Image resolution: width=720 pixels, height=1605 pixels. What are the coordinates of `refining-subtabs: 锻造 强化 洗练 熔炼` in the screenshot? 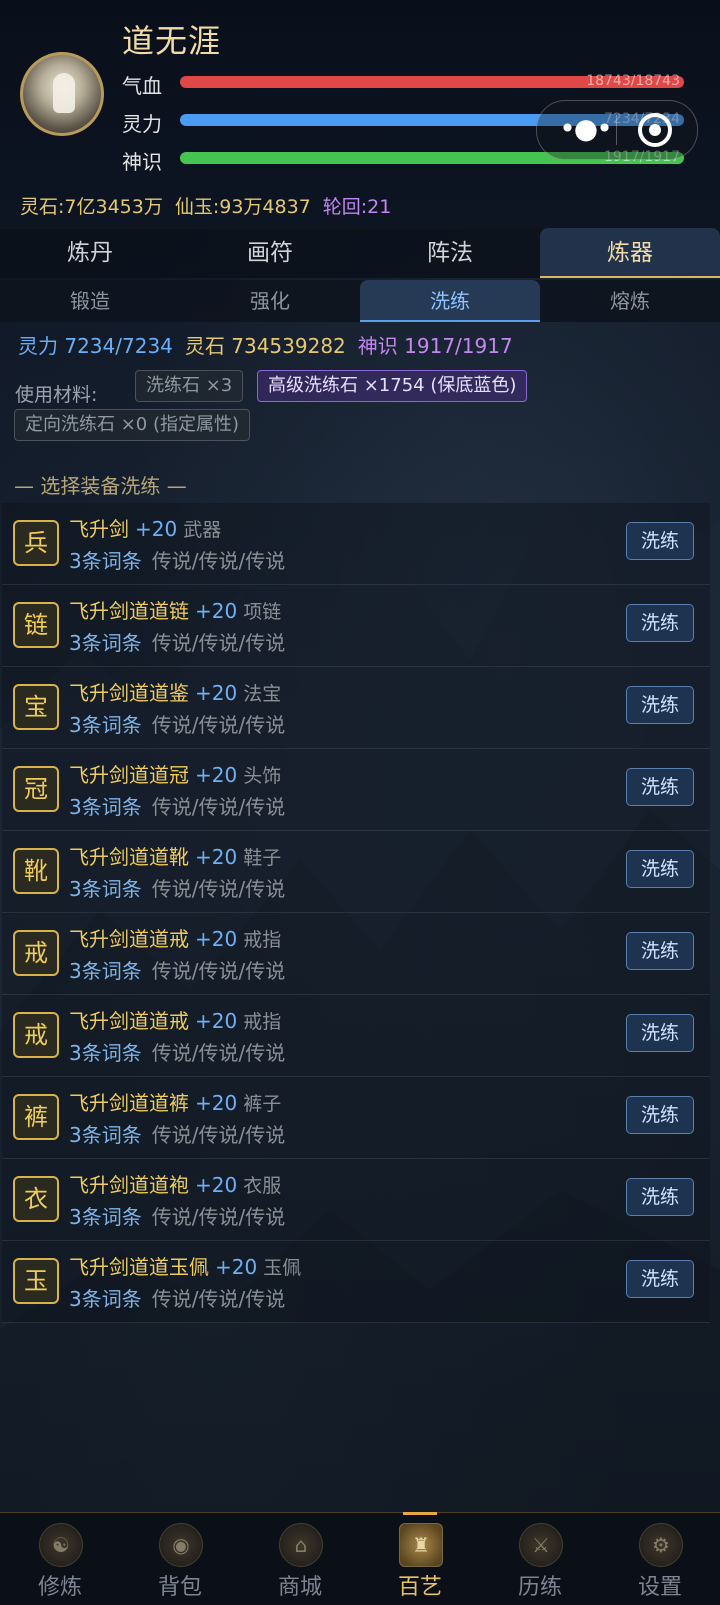 It's located at (360, 301).